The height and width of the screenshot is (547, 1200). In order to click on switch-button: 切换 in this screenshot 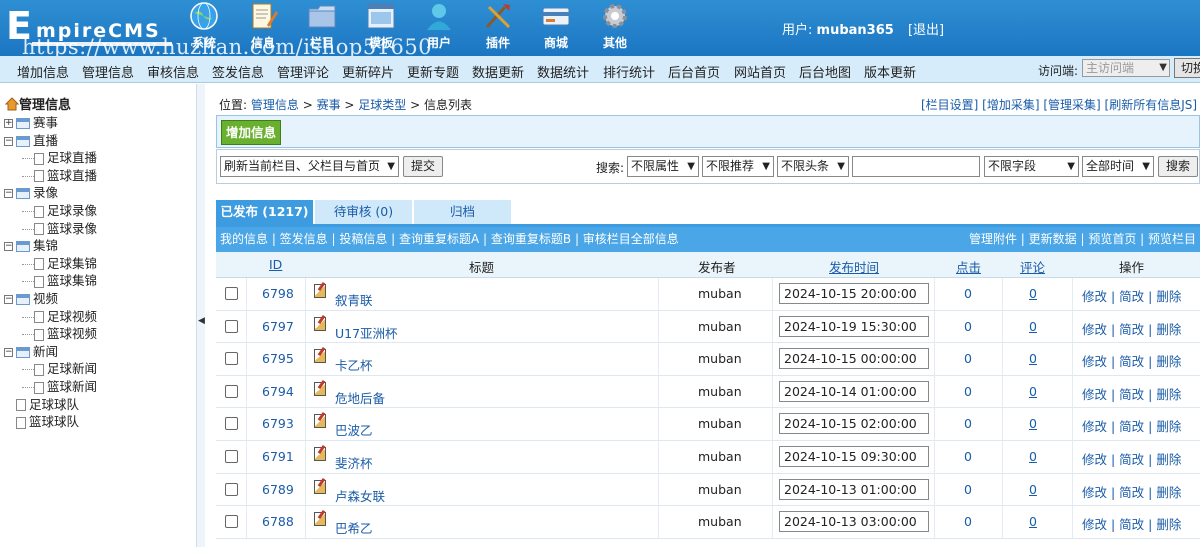, I will do `click(1187, 68)`.